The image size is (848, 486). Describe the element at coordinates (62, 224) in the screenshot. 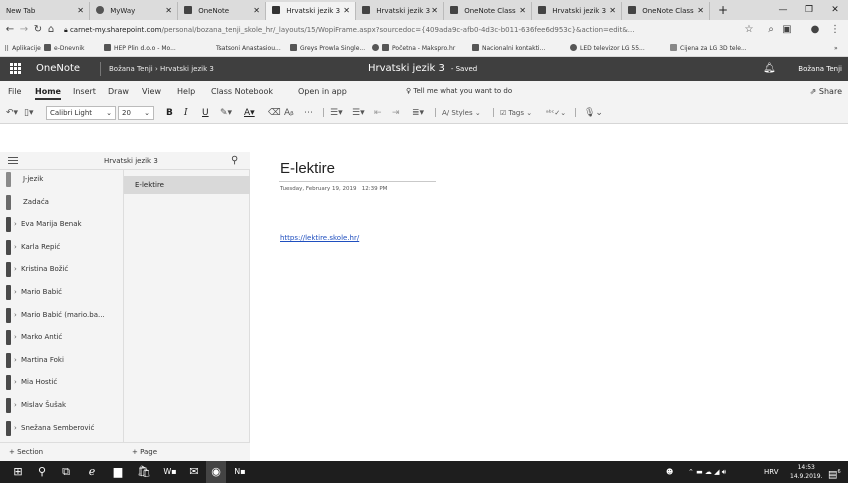

I see `section-item: › Eva Marija Benak` at that location.